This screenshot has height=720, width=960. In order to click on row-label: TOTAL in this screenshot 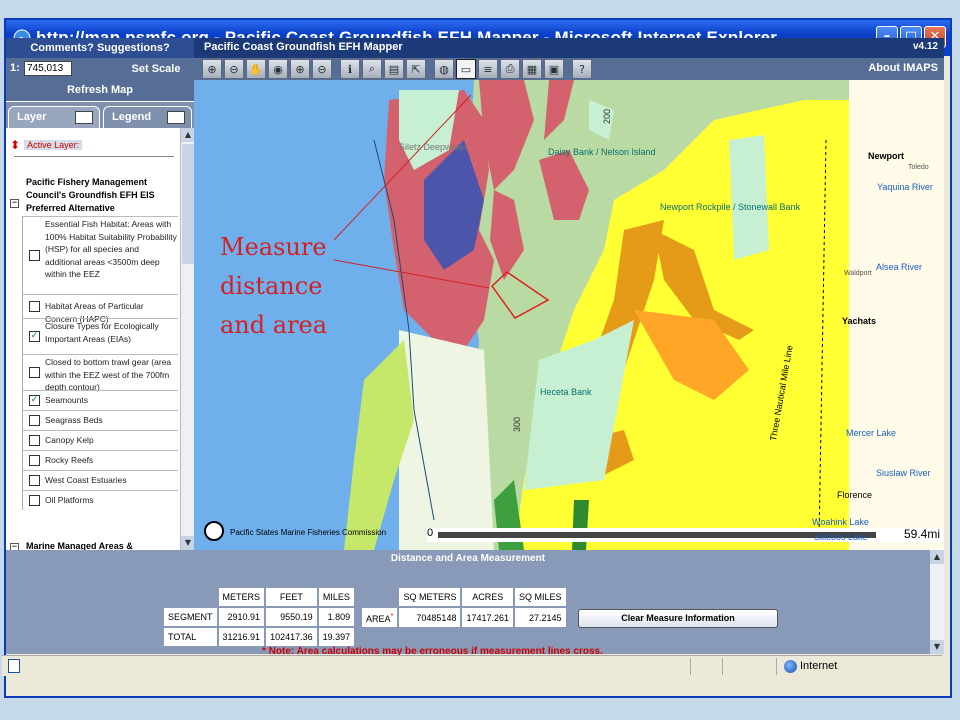, I will do `click(190, 637)`.